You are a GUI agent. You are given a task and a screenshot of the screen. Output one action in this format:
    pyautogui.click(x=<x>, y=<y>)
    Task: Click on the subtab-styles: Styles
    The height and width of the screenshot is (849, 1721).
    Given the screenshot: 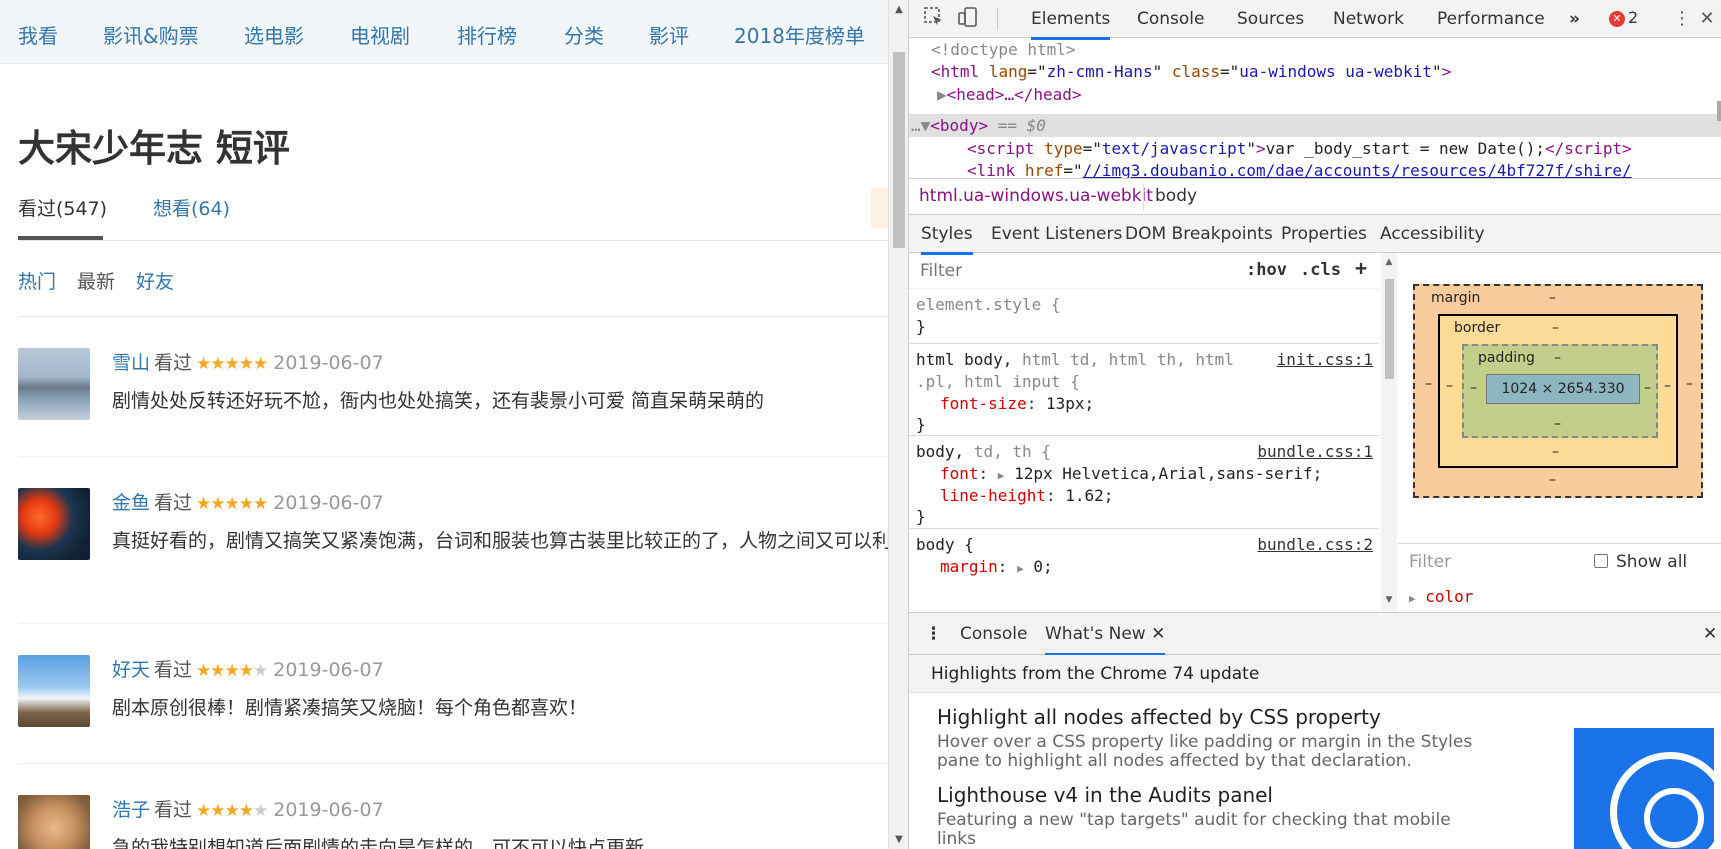 What is the action you would take?
    pyautogui.click(x=947, y=239)
    